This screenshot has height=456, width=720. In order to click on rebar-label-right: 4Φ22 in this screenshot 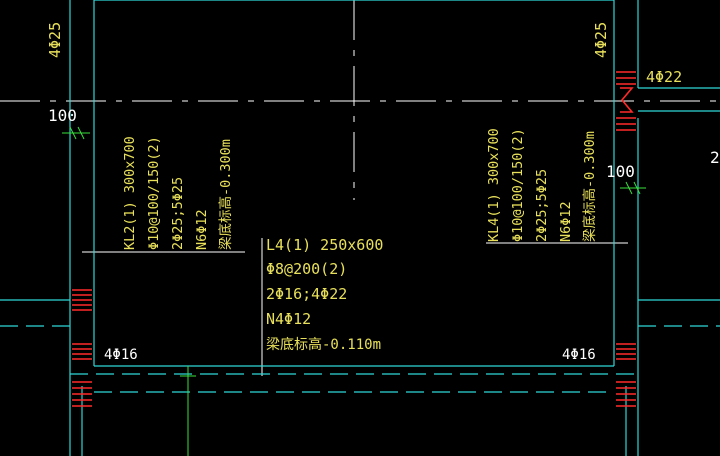, I will do `click(664, 77)`.